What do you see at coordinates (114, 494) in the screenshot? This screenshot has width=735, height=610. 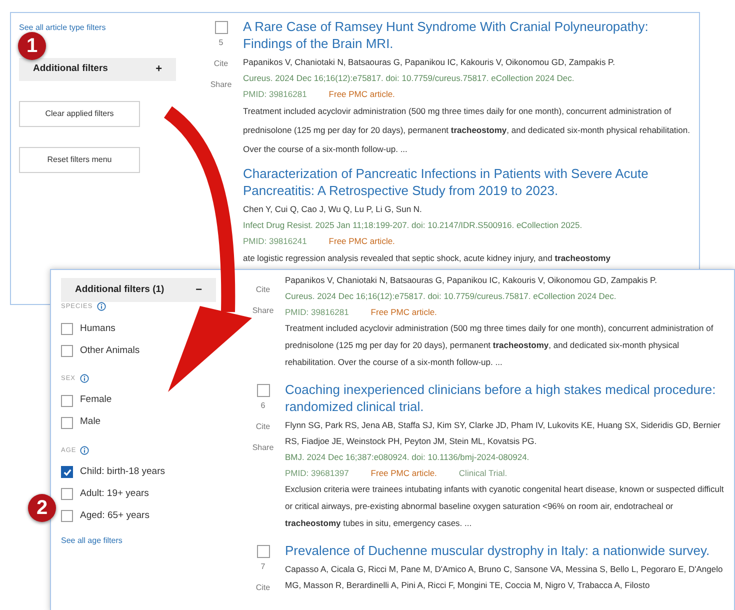 I see `option-label: Adult: 19+ years` at bounding box center [114, 494].